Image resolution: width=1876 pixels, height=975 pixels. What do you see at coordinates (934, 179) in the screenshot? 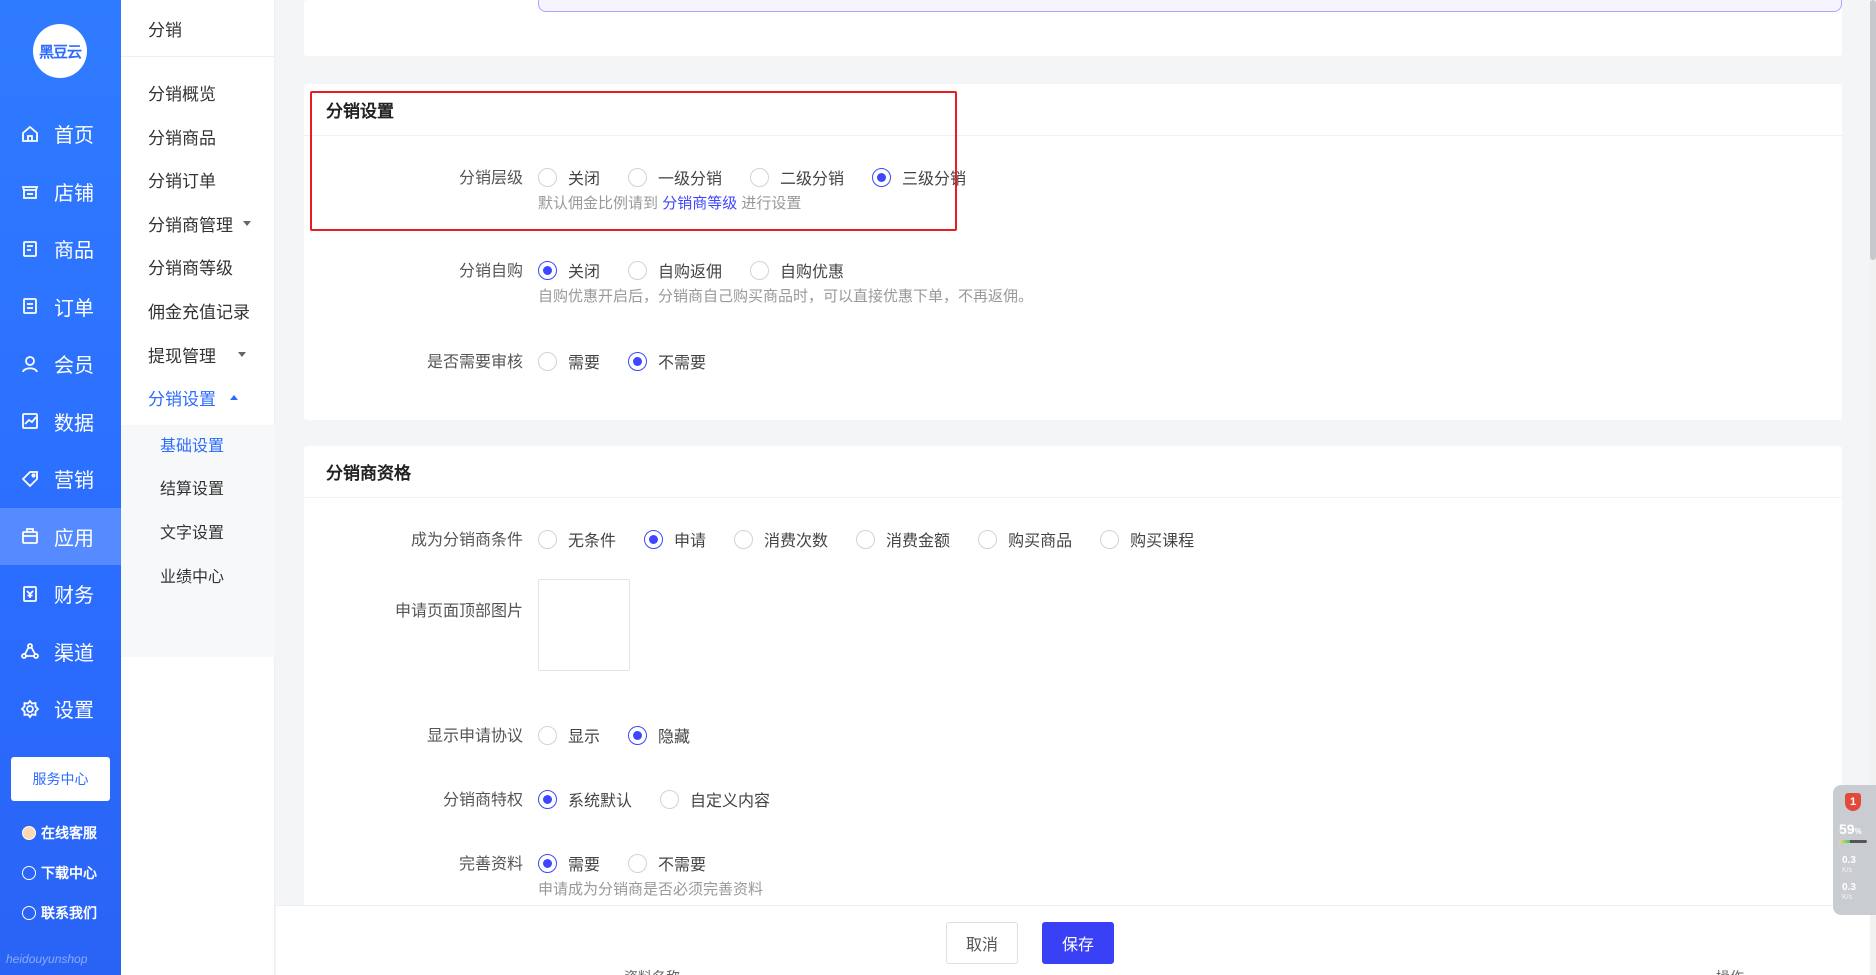
I see `radio-label: 三级分销` at bounding box center [934, 179].